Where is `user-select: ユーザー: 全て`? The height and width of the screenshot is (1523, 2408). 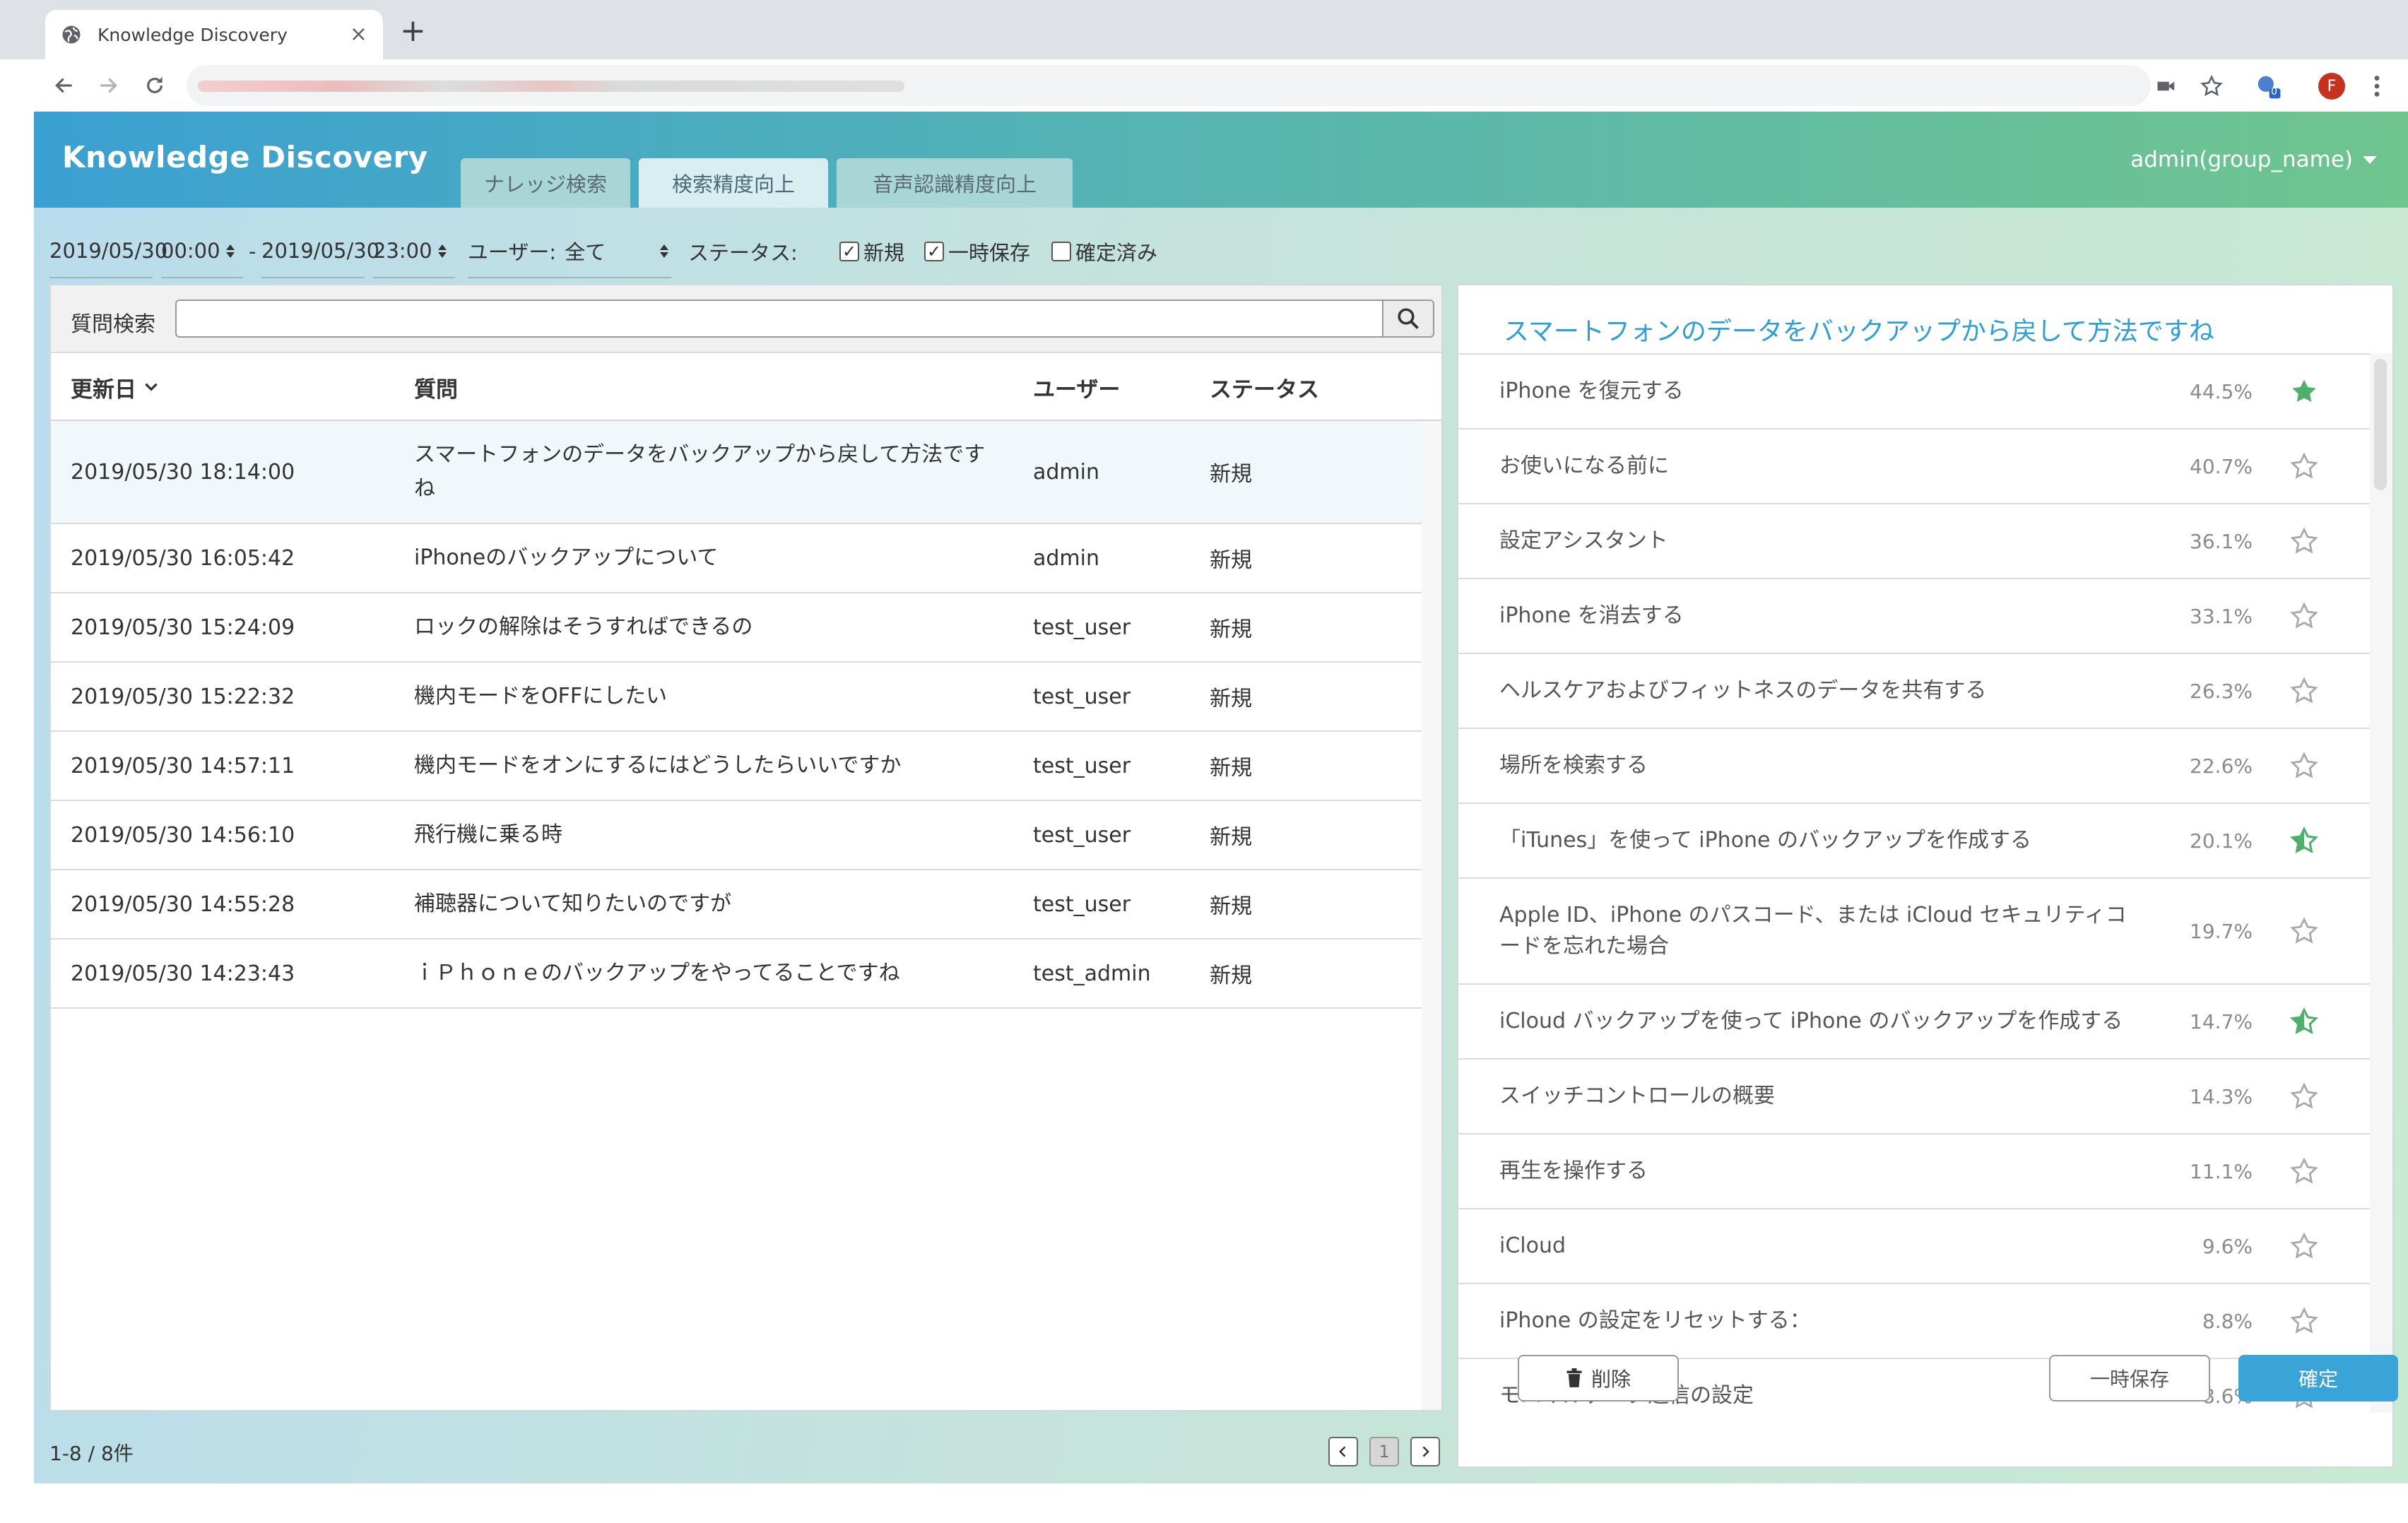 user-select: ユーザー: 全て is located at coordinates (569, 251).